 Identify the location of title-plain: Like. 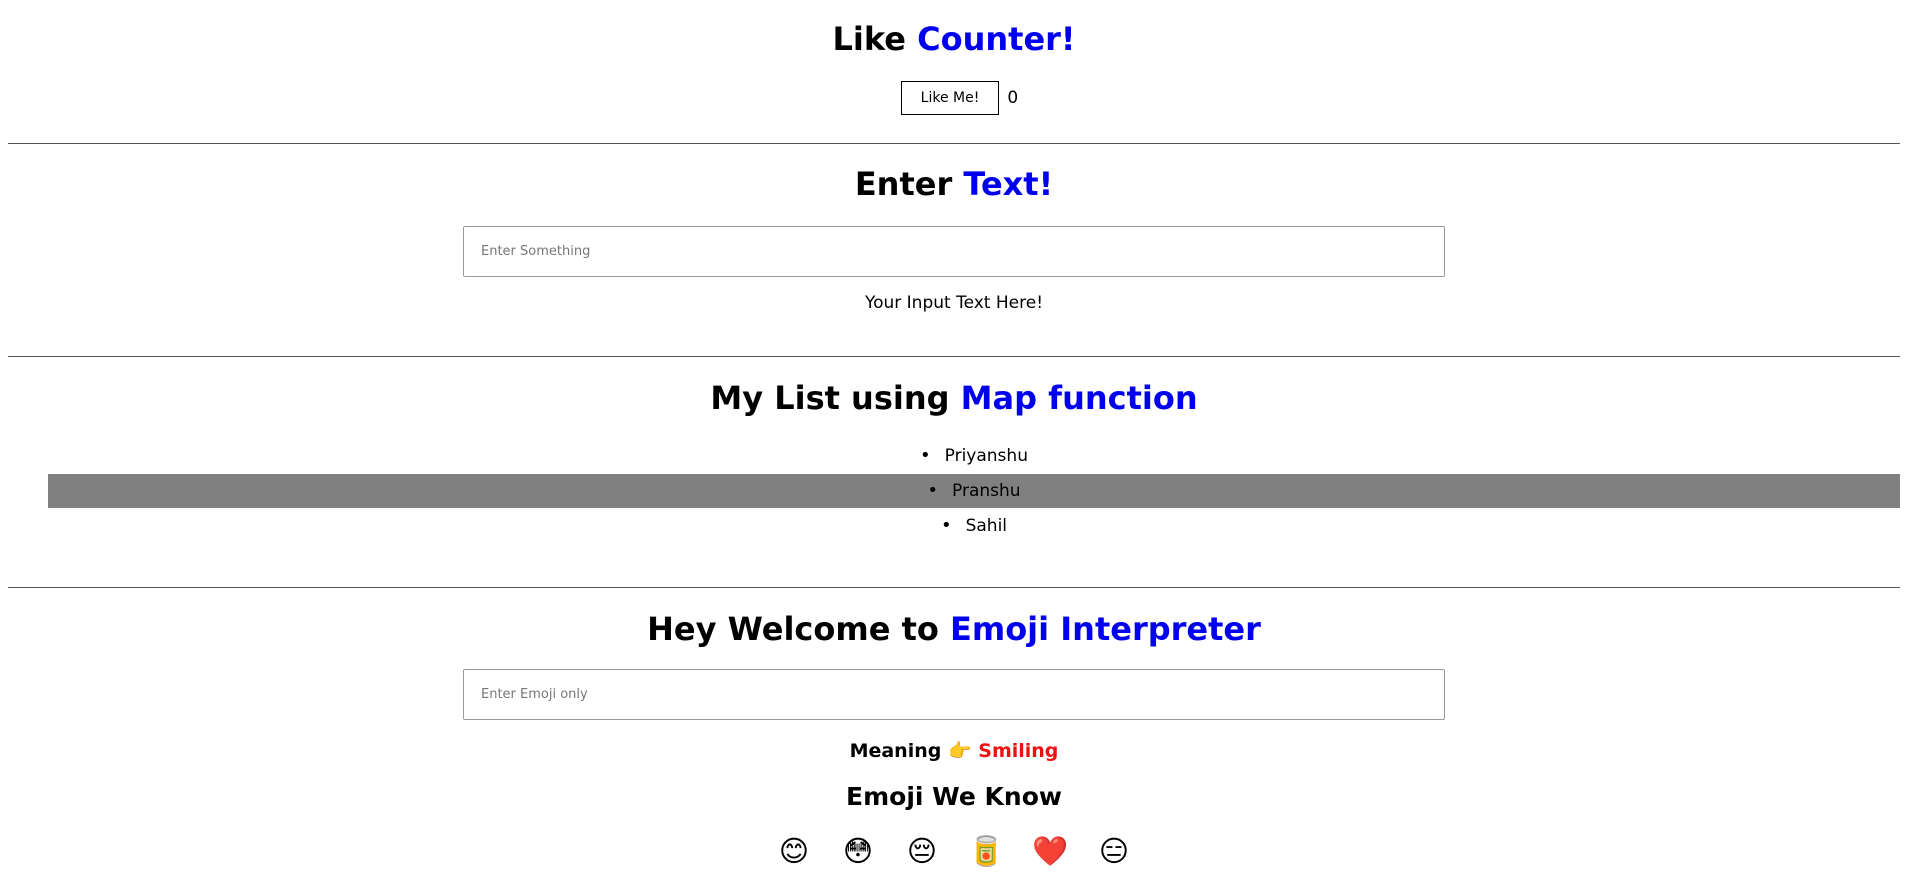
(875, 39).